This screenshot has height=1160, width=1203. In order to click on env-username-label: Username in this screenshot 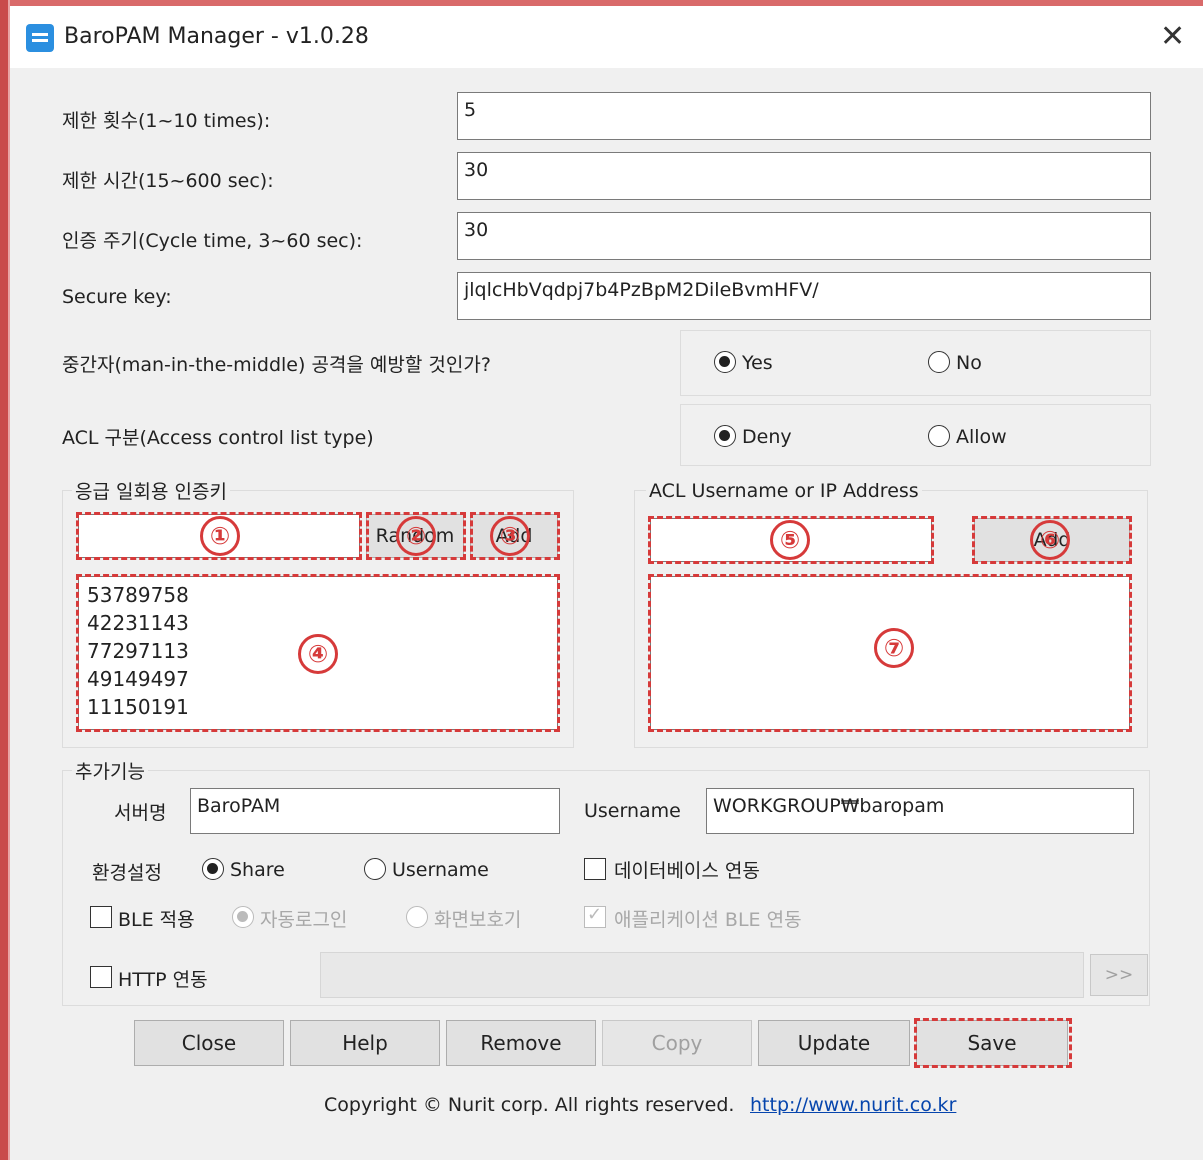, I will do `click(440, 870)`.